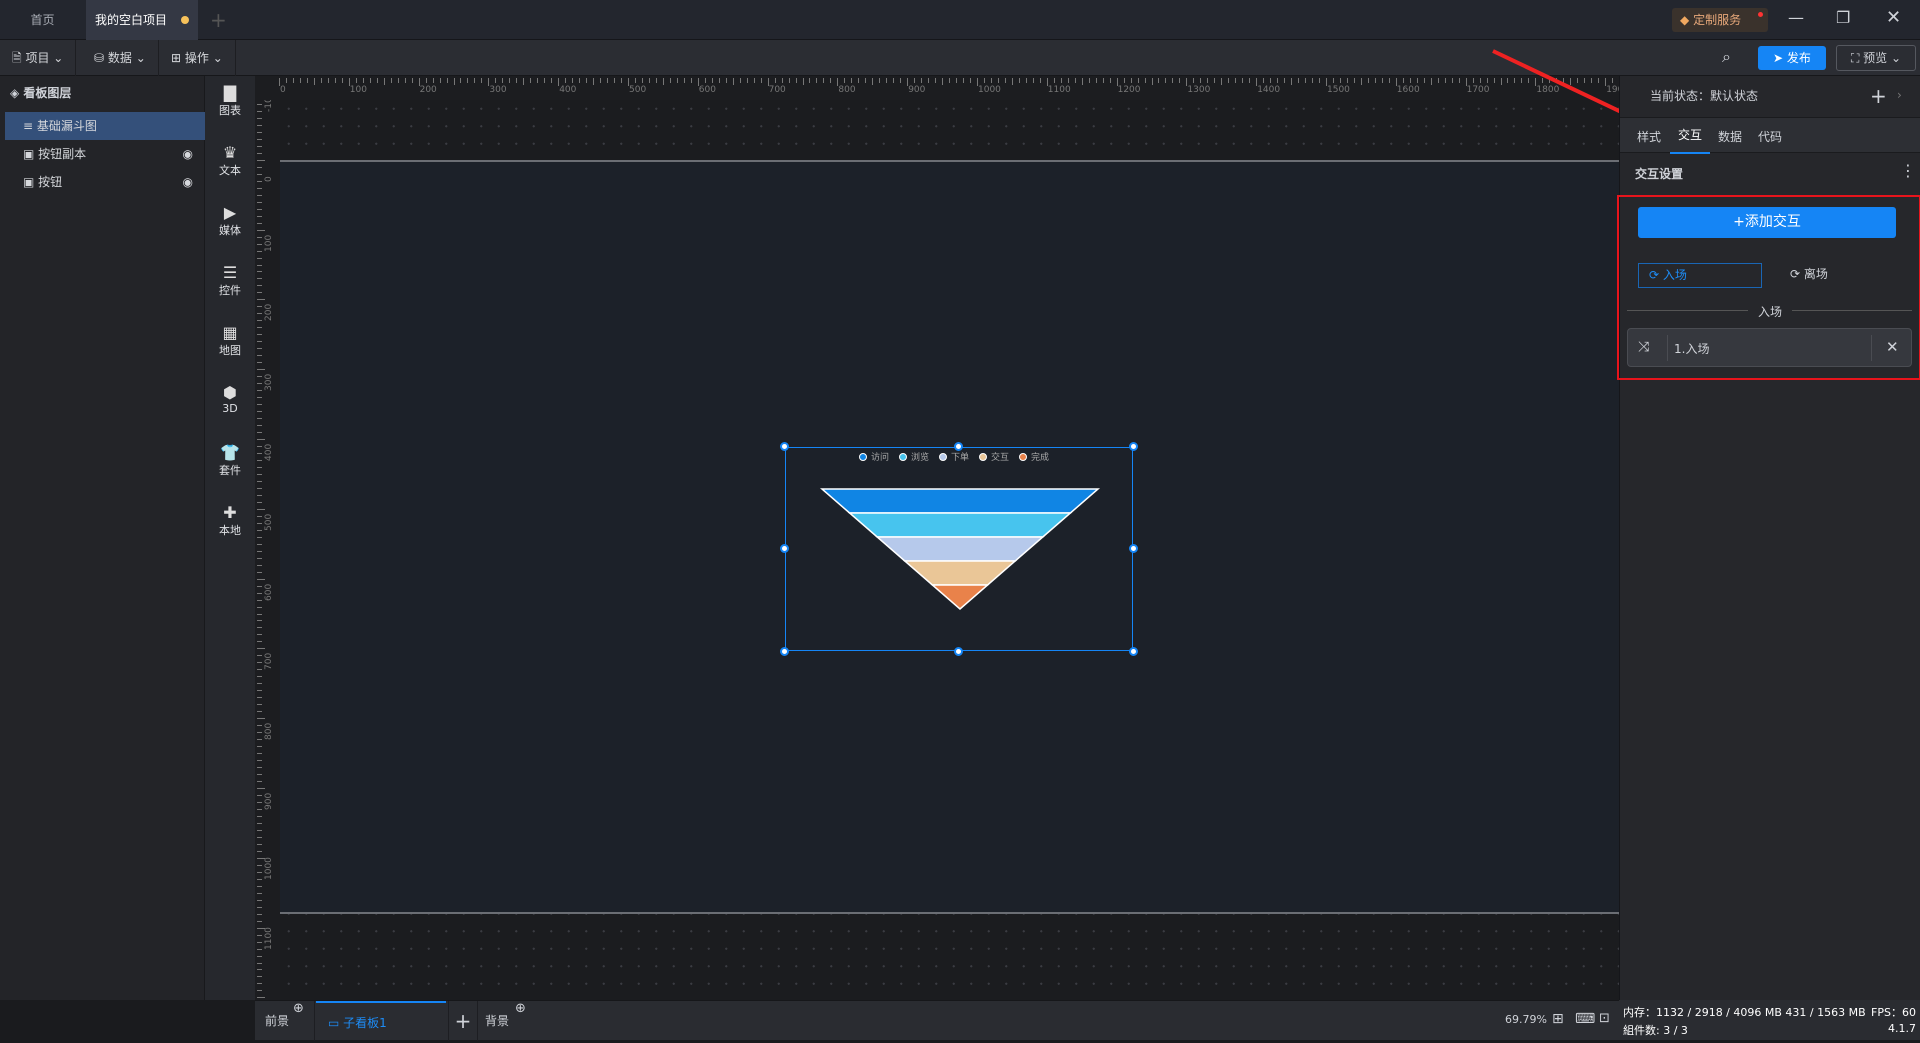 This screenshot has height=1043, width=1920. I want to click on vertical-ruler: -100 0 100 200 300 400 500 600 700 800 900 1000 1100, so click(267, 538).